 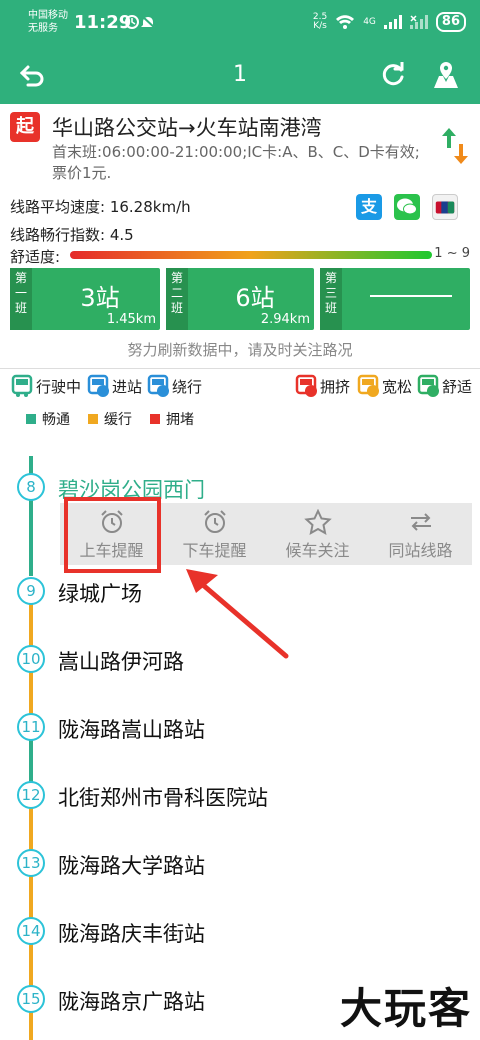 I want to click on legend-comfortable: 舒适, so click(x=444, y=386).